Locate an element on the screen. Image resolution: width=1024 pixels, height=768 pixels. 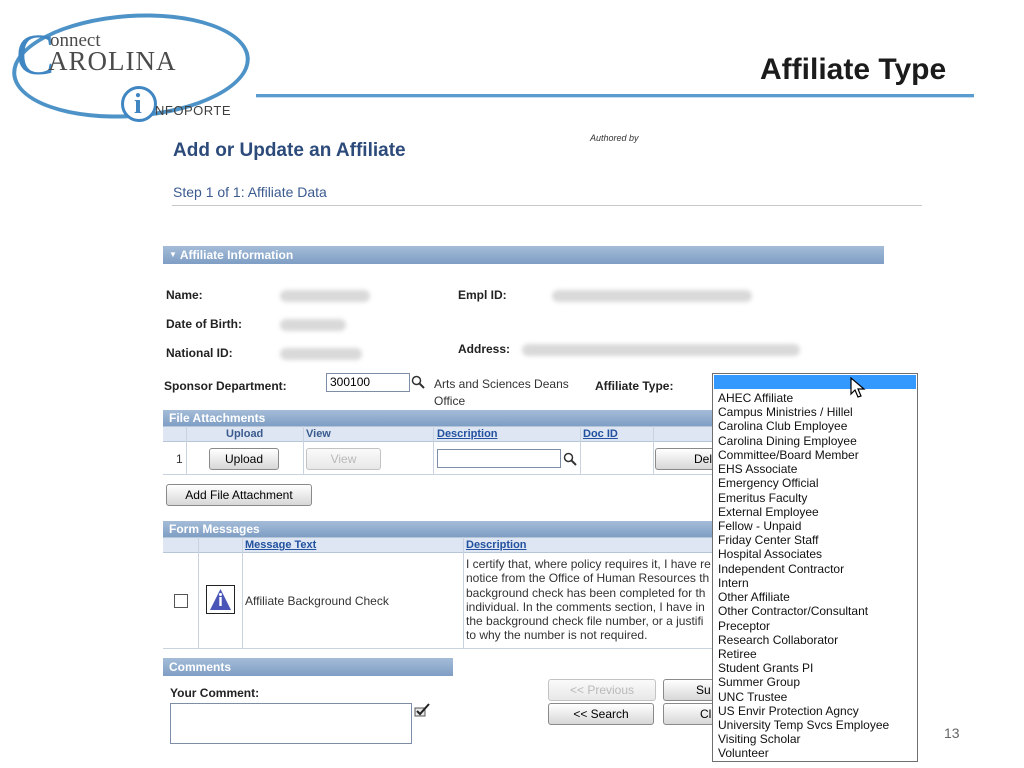
affiliate-info-header: ▼ Affiliate Information is located at coordinates (523, 255).